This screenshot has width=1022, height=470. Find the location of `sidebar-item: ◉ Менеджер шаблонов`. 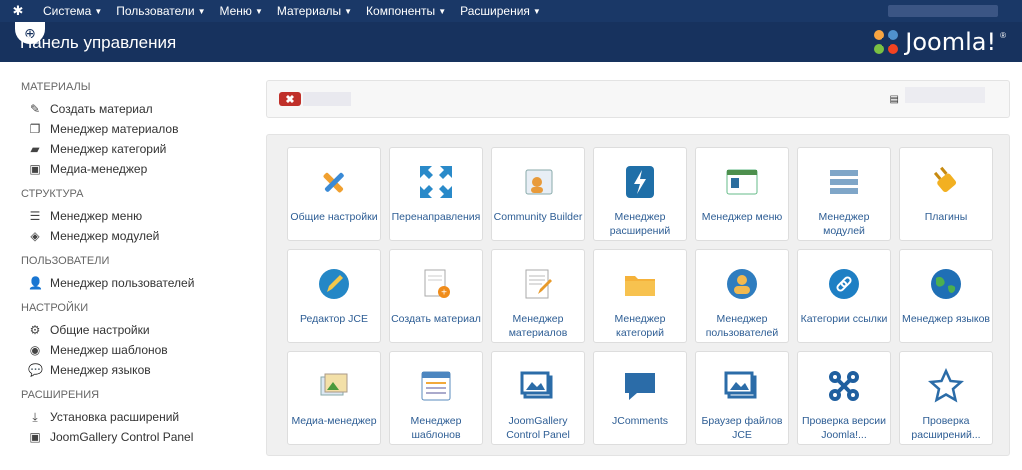

sidebar-item: ◉ Менеджер шаблонов is located at coordinates (125, 350).